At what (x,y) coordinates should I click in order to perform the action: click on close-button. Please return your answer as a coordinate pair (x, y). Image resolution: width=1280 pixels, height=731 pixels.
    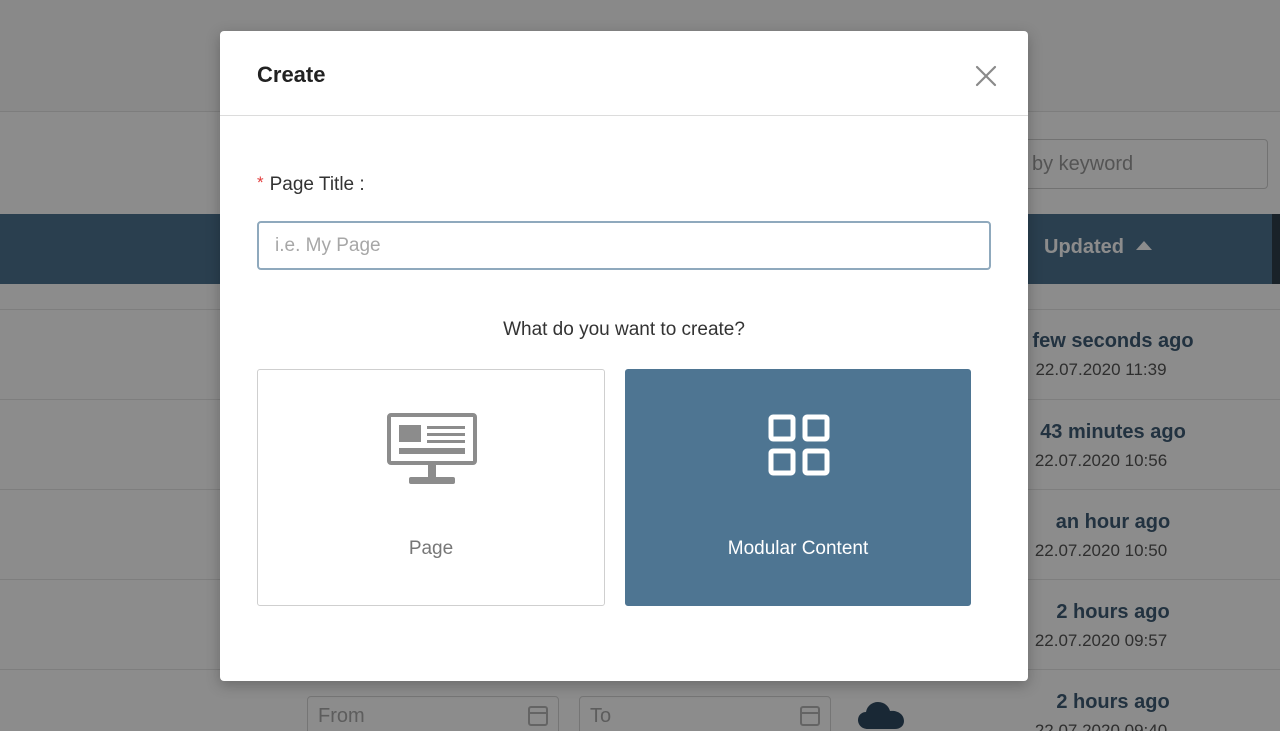
    Looking at the image, I should click on (986, 76).